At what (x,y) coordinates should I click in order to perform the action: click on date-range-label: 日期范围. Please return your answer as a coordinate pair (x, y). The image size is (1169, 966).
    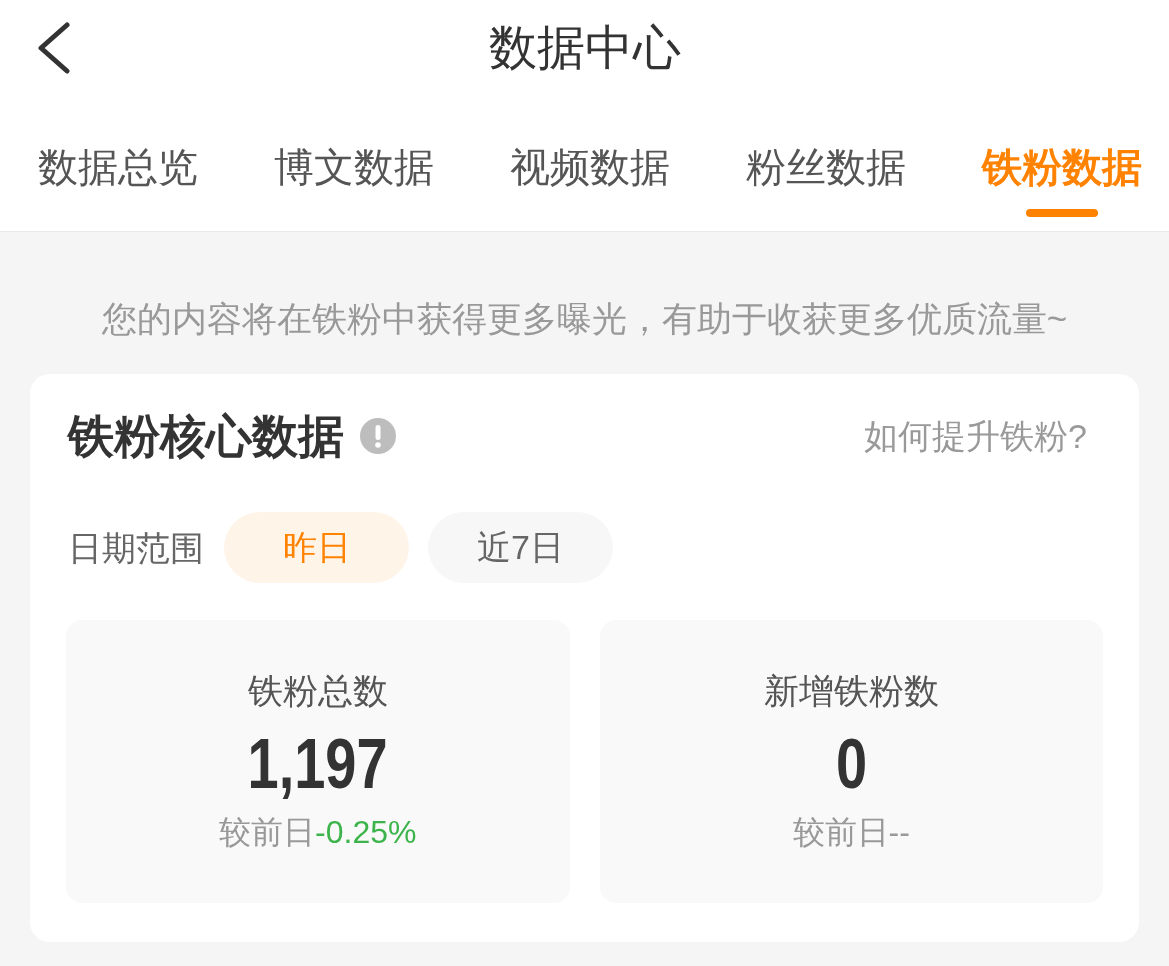
    Looking at the image, I should click on (135, 548).